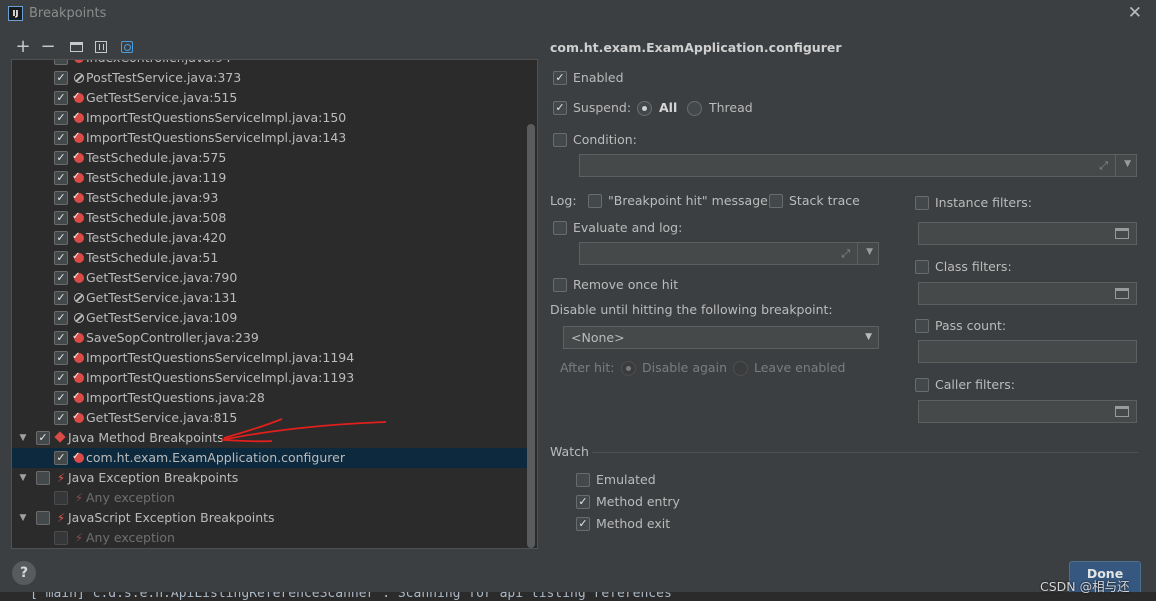 The image size is (1156, 601). I want to click on close-icon: ✕, so click(1135, 13).